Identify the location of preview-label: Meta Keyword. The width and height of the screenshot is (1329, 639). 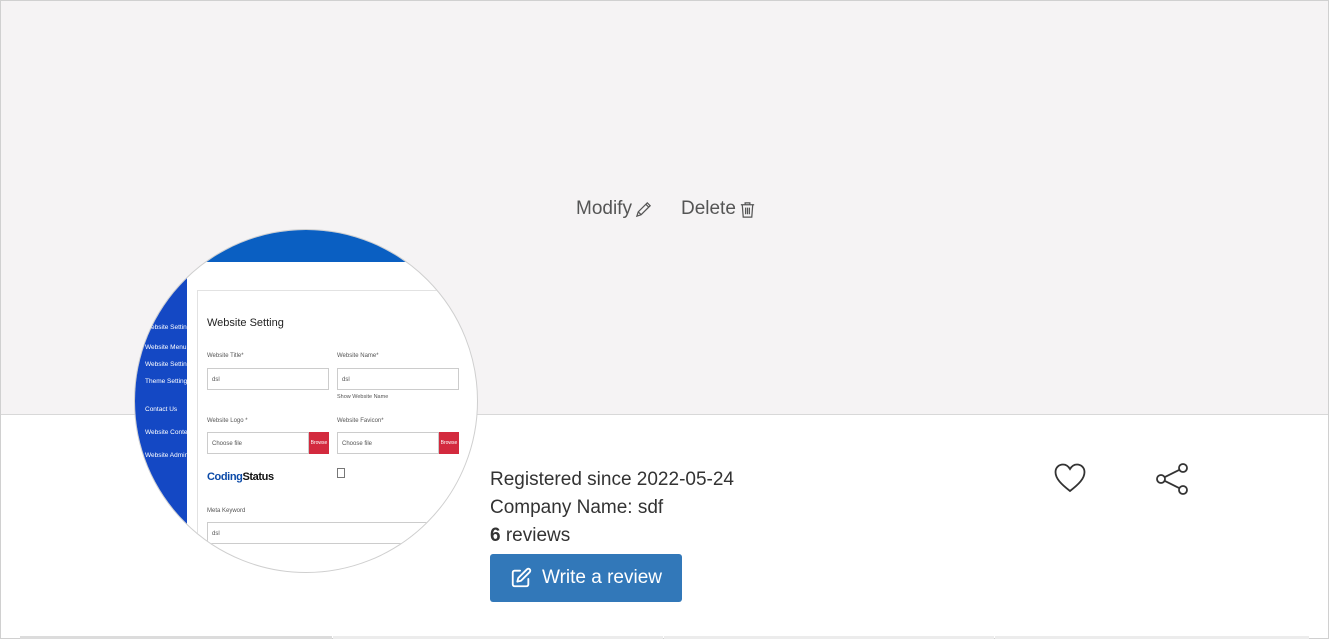
(226, 511).